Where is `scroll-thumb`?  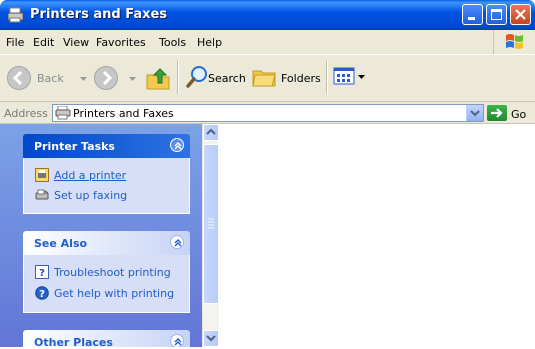
scroll-thumb is located at coordinates (211, 224).